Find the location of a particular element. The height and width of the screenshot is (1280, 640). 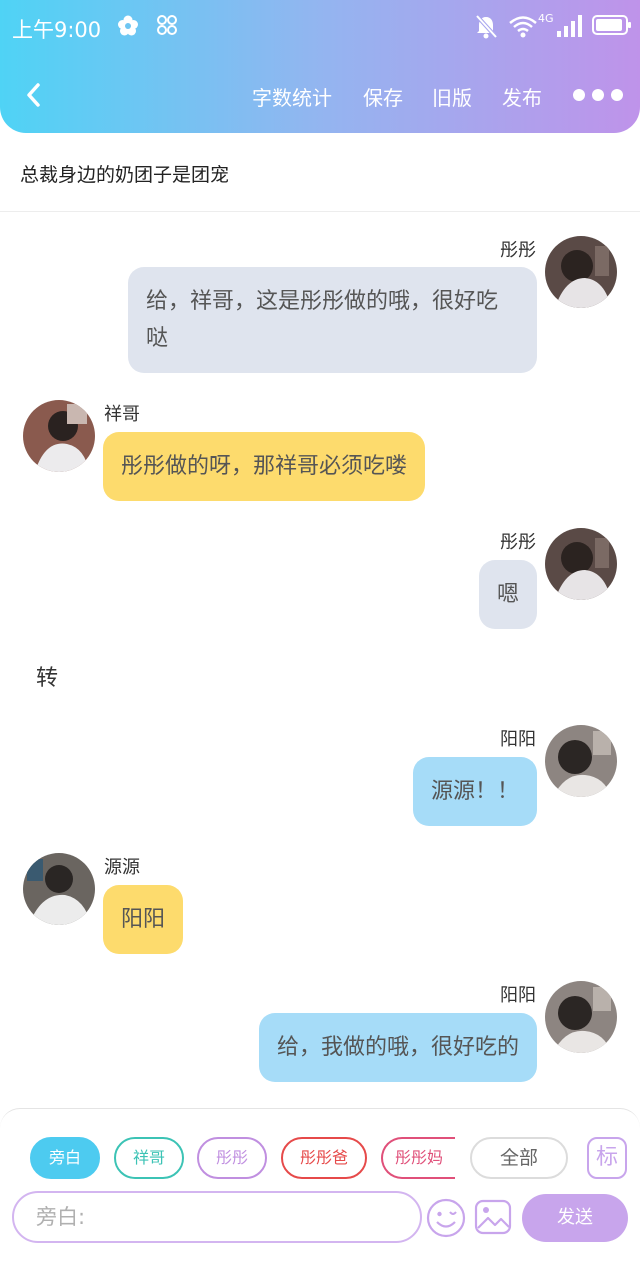

chat-bubble: 嗯 is located at coordinates (507, 594).